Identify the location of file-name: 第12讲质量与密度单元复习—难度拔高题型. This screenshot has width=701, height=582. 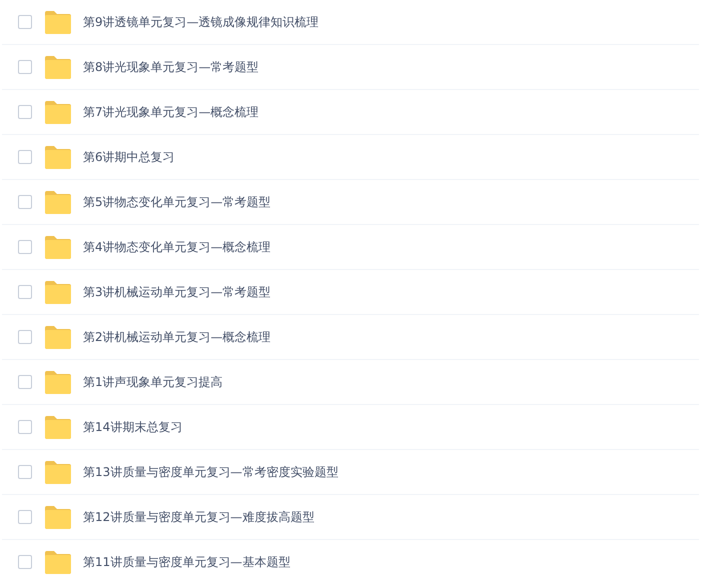
(198, 517).